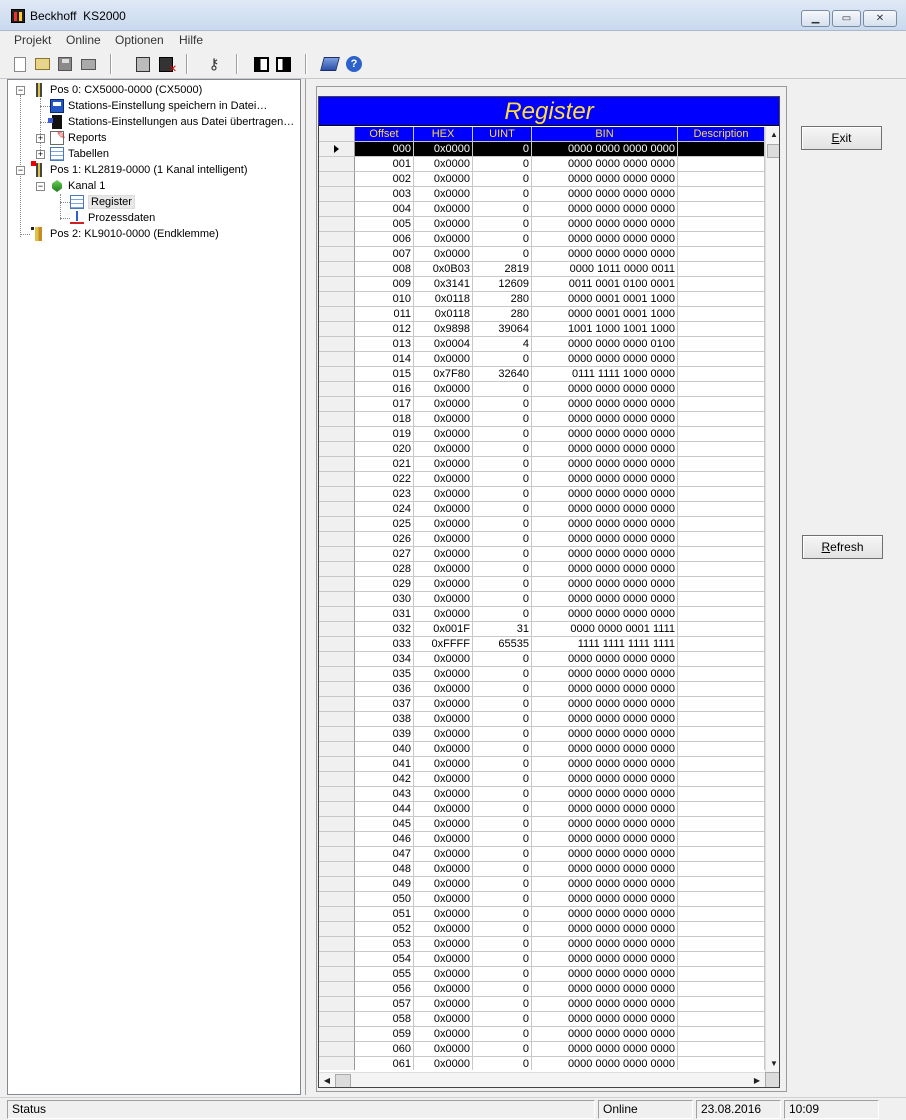 This screenshot has height=1120, width=906. Describe the element at coordinates (330, 64) in the screenshot. I see `book-icon` at that location.